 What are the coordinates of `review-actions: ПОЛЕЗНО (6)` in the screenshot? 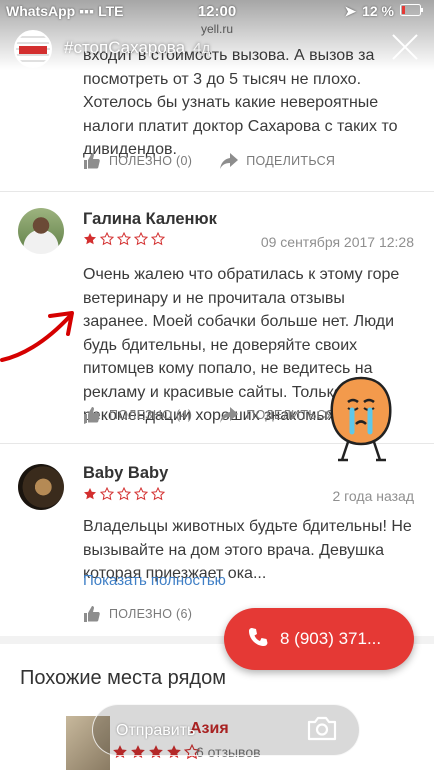 It's located at (137, 614).